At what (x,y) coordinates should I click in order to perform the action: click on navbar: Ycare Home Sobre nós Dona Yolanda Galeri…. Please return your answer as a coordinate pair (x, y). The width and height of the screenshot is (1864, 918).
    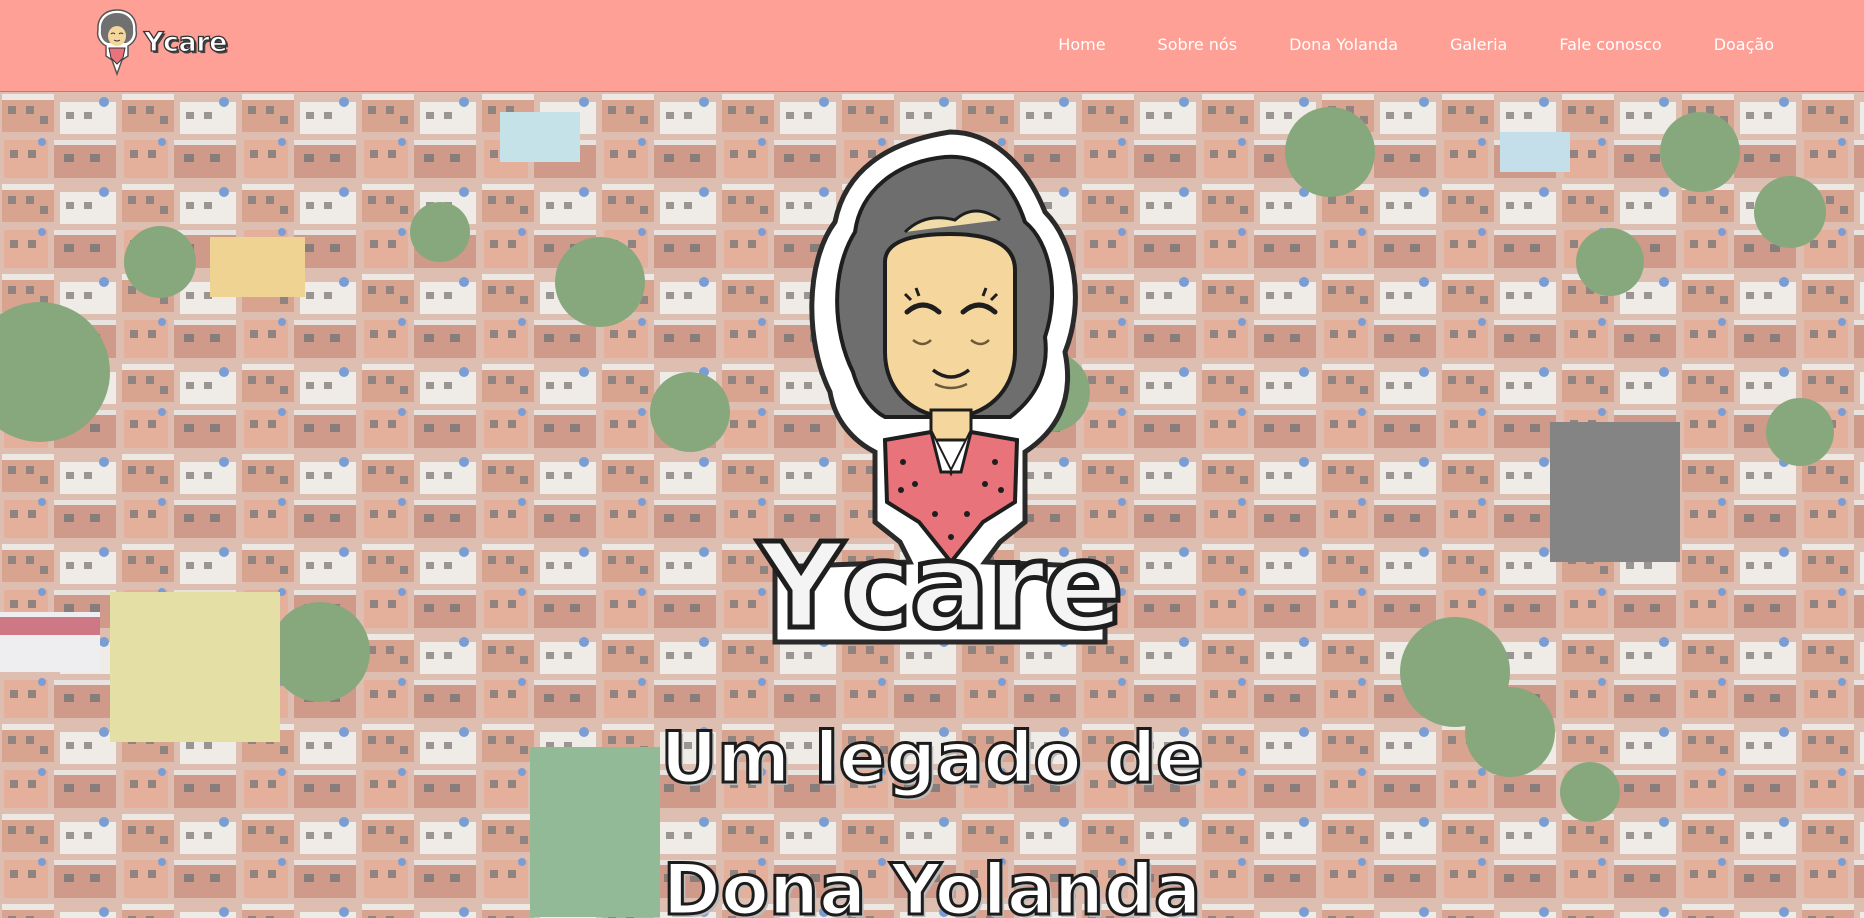
    Looking at the image, I should click on (932, 46).